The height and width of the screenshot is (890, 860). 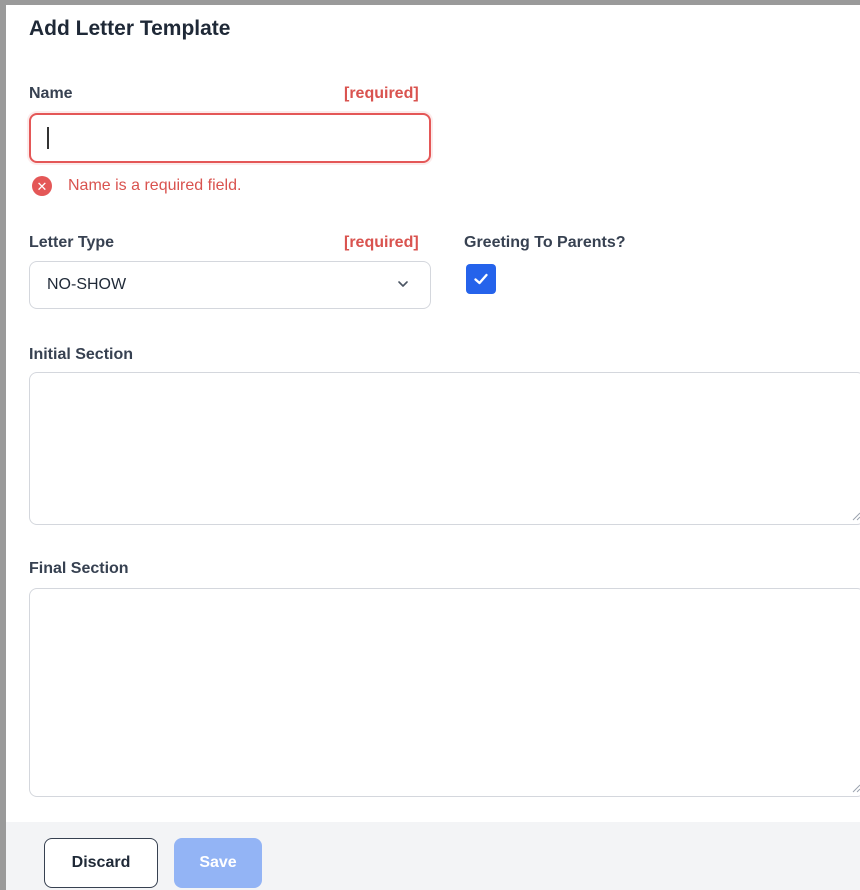 I want to click on x-circle-icon: ✕, so click(x=42, y=186).